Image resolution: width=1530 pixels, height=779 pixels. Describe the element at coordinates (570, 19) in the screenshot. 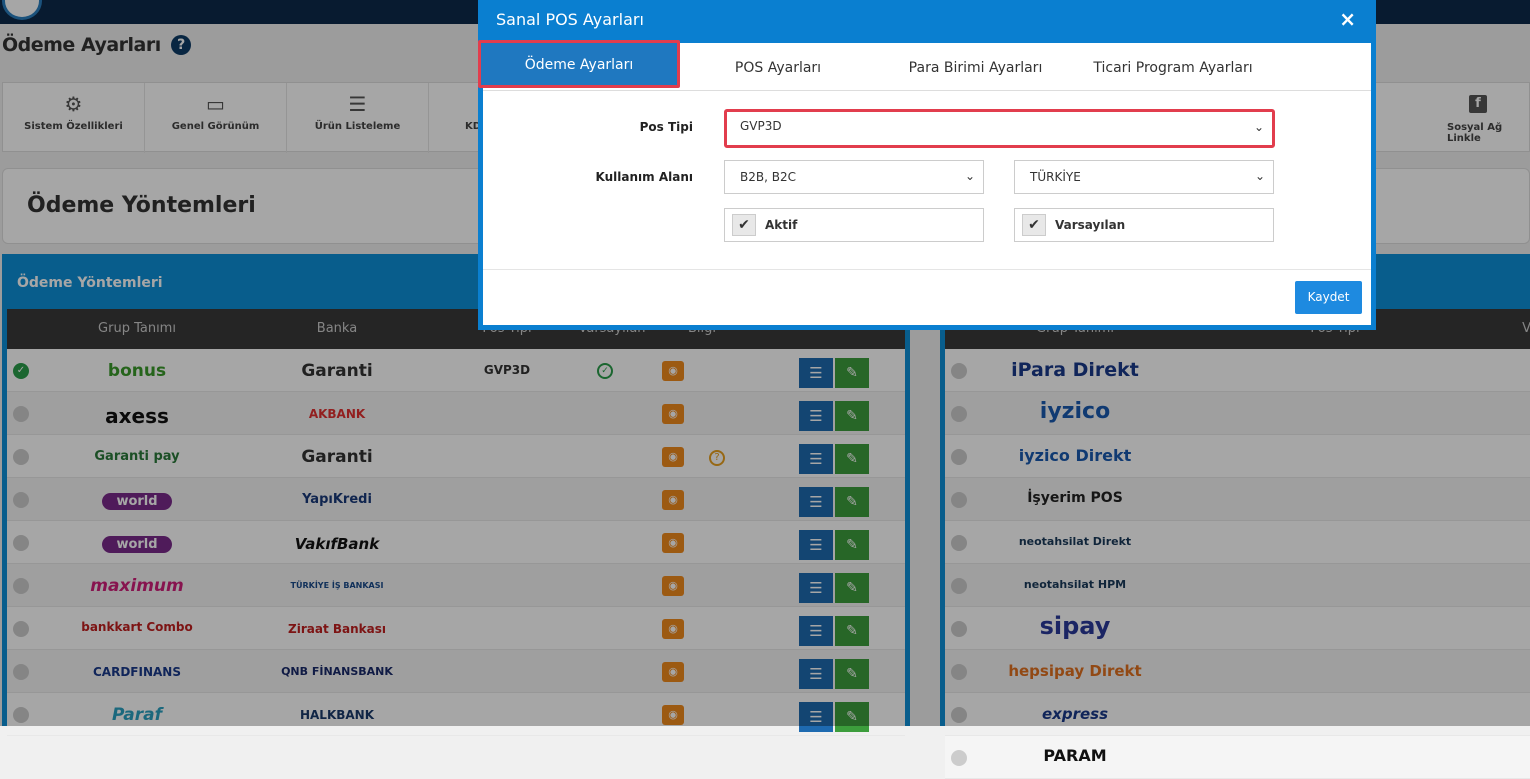

I see `modal-title: Sanal POS Ayarları` at that location.